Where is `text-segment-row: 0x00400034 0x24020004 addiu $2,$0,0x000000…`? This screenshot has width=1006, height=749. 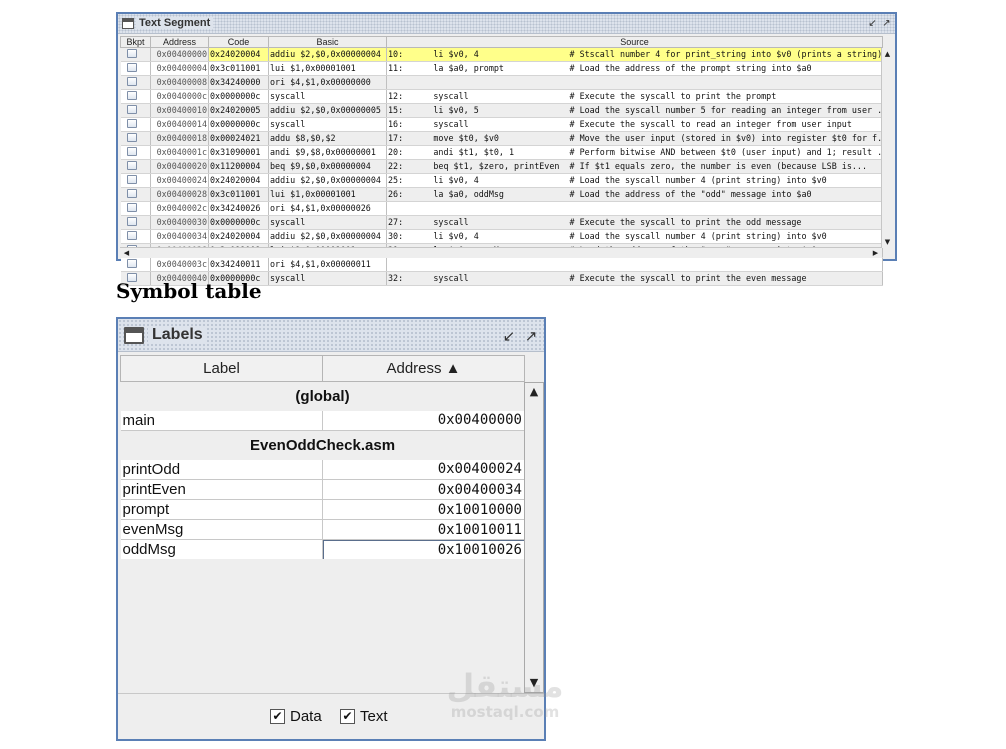
text-segment-row: 0x00400034 0x24020004 addiu $2,$0,0x000000… is located at coordinates (501, 236).